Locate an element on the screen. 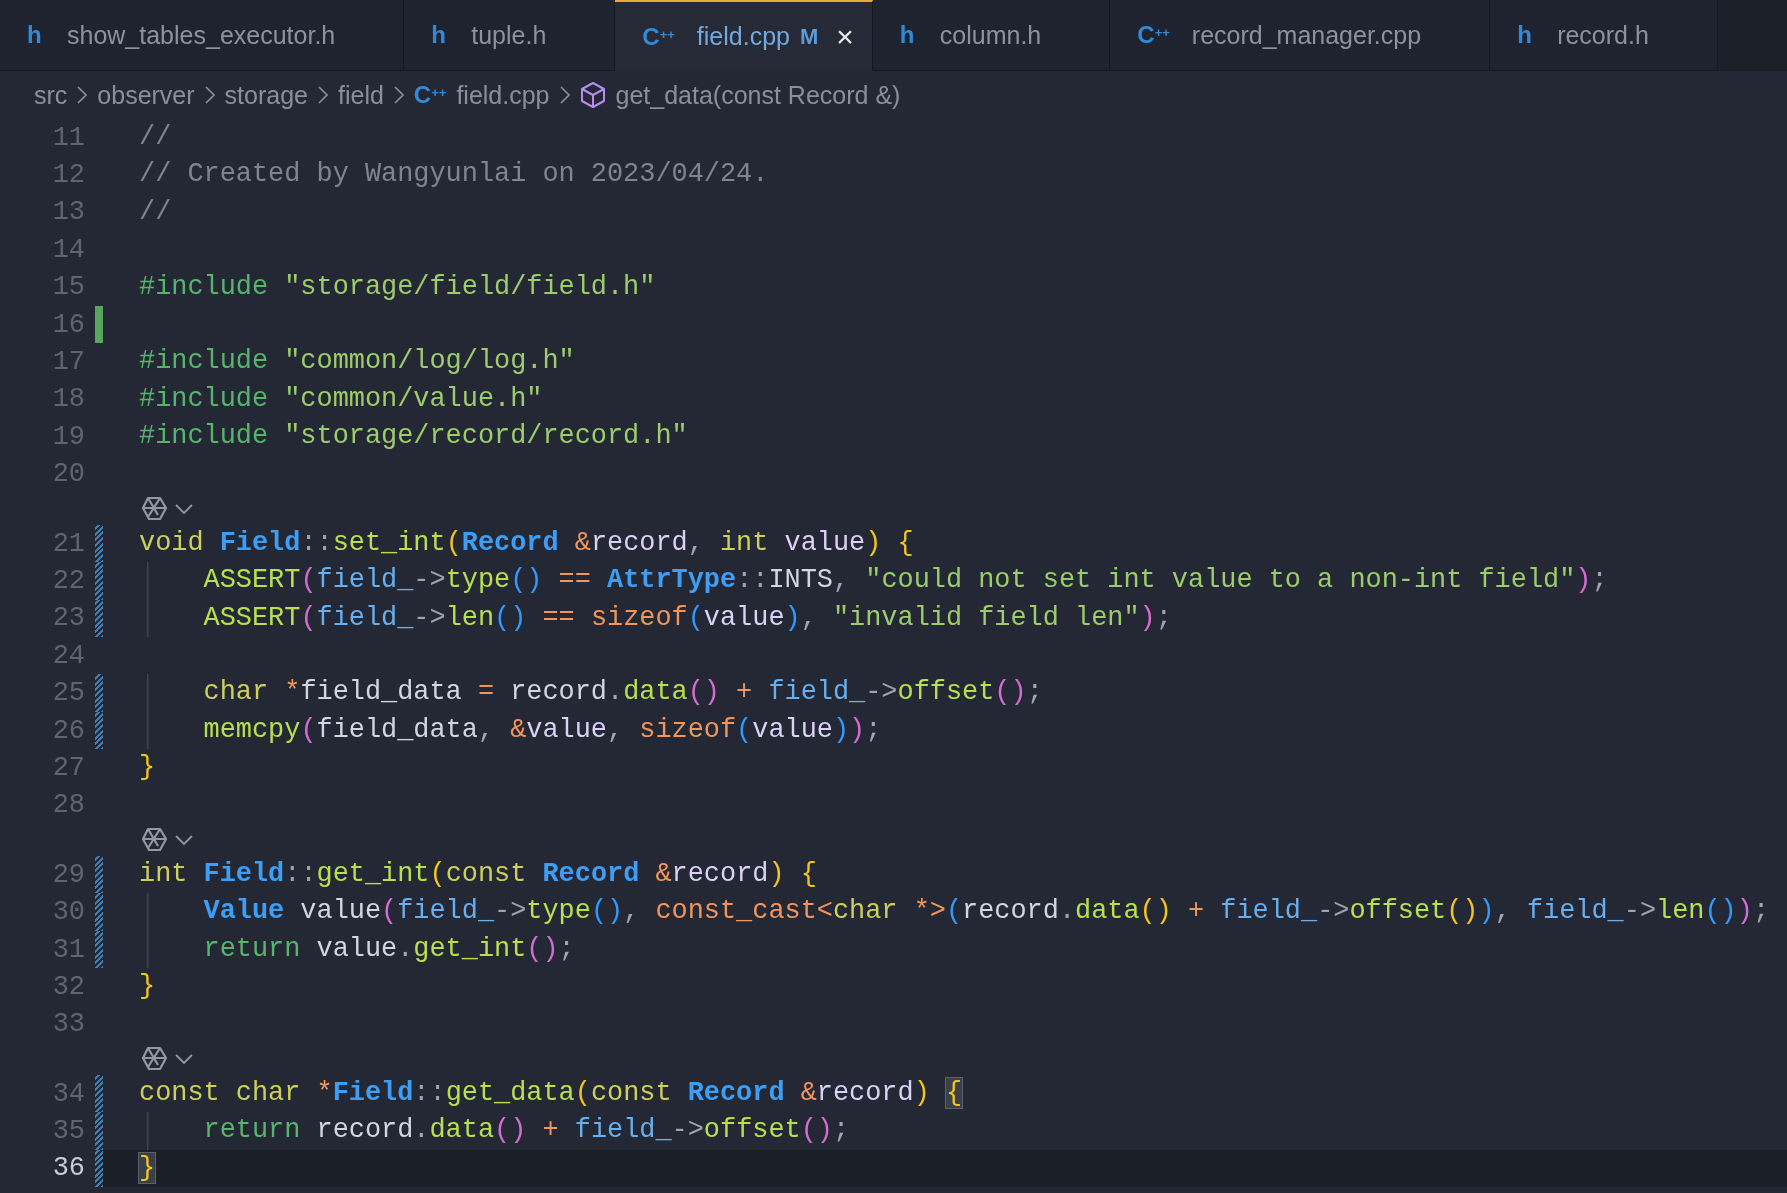 The width and height of the screenshot is (1787, 1193). breadcrumb-item: src is located at coordinates (51, 95).